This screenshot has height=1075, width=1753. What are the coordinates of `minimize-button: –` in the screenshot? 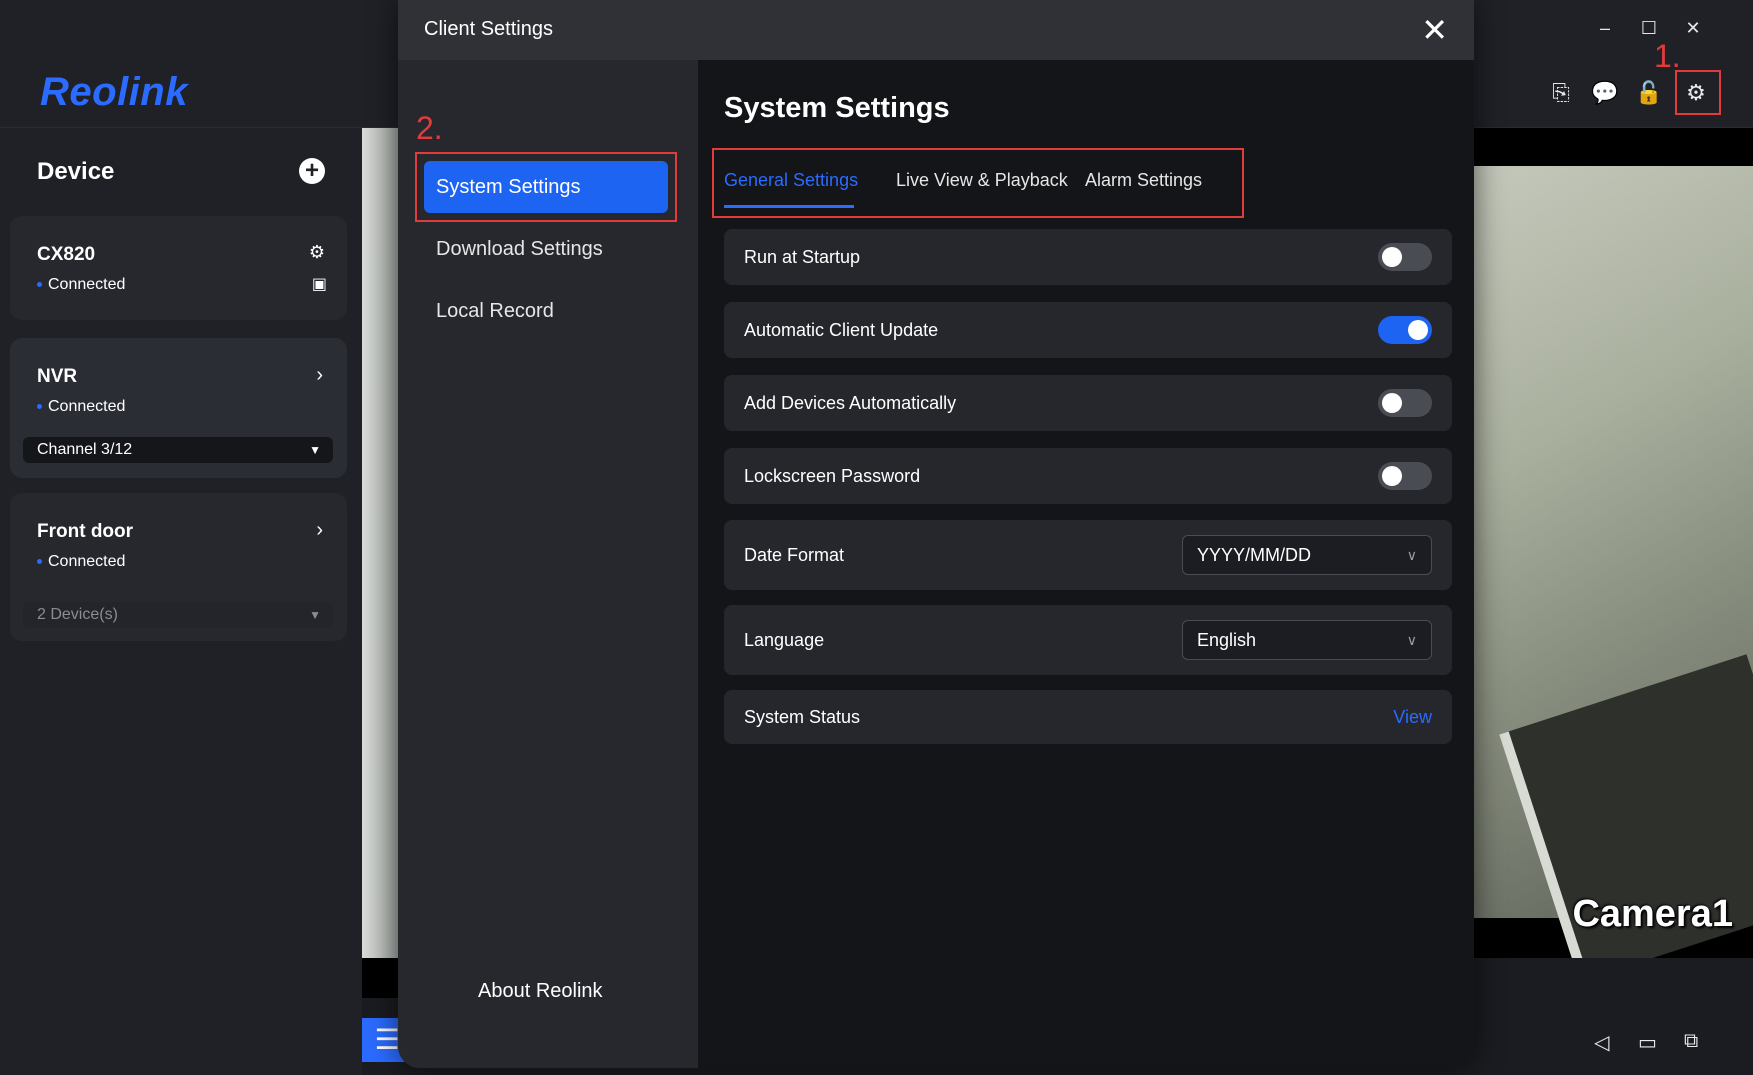 It's located at (1605, 28).